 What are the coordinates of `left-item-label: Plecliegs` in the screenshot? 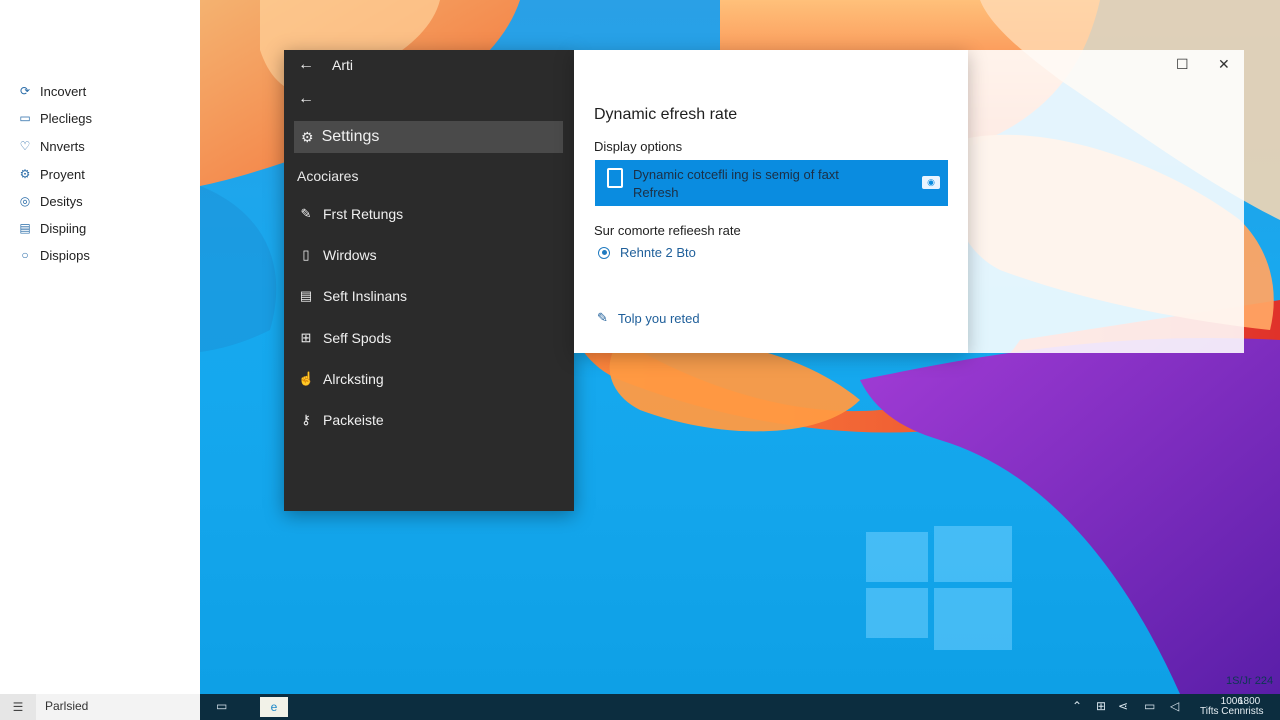 It's located at (66, 118).